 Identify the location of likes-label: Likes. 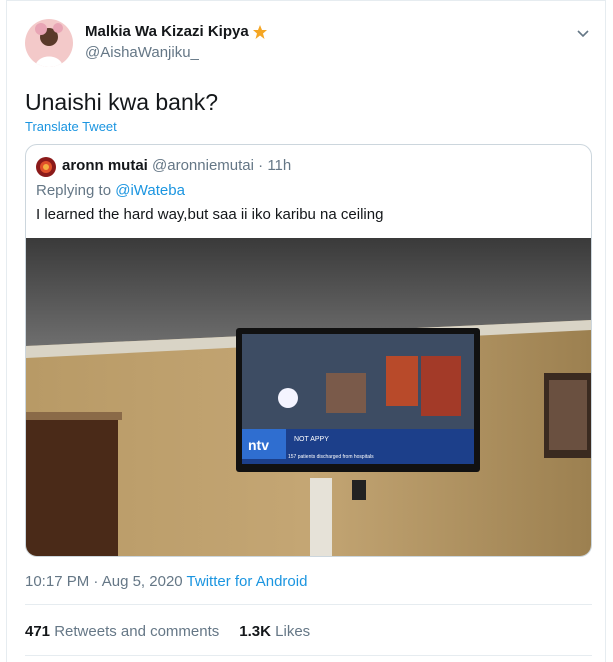
(293, 631).